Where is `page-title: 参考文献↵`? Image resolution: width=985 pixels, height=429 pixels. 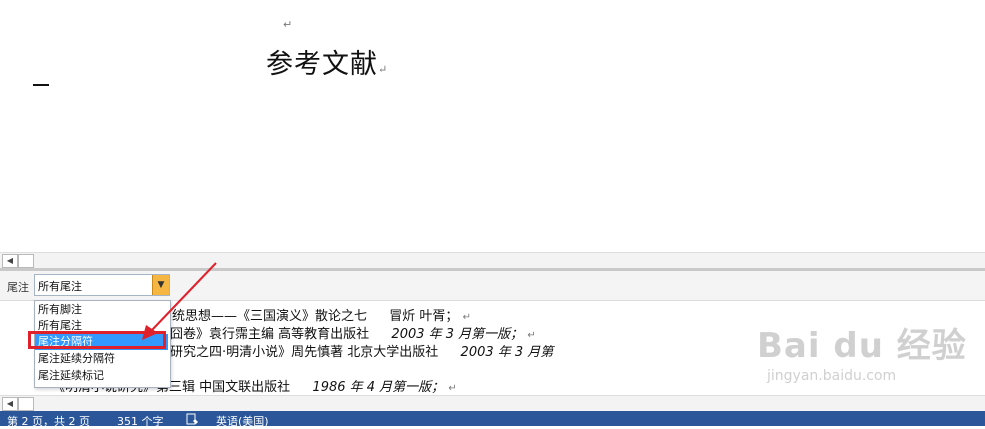 page-title: 参考文献↵ is located at coordinates (327, 61).